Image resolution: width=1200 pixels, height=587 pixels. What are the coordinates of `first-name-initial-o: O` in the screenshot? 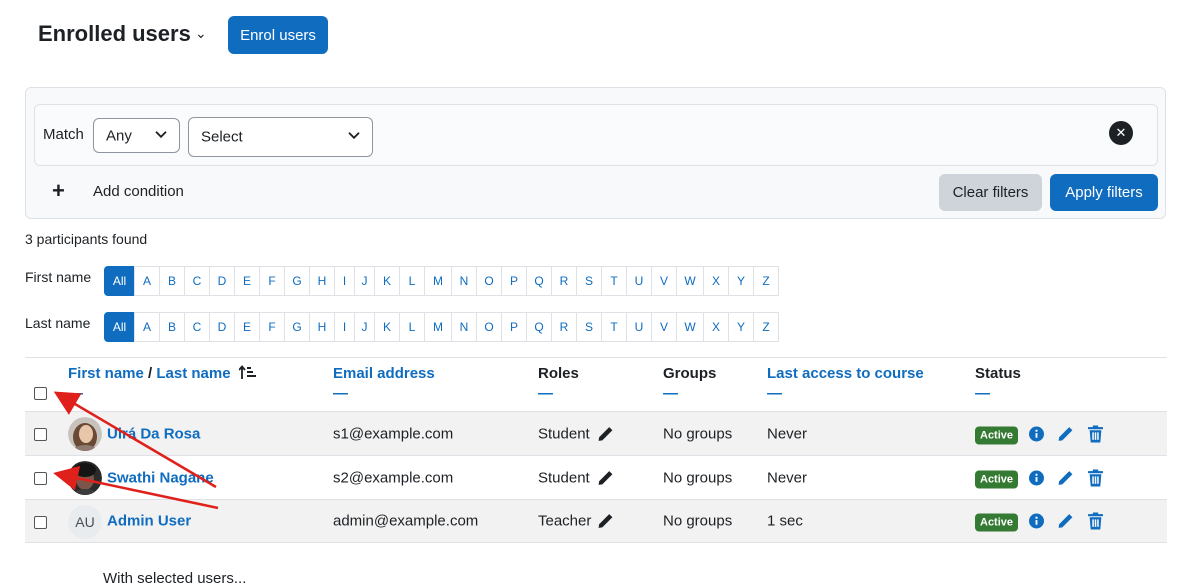 It's located at (489, 281).